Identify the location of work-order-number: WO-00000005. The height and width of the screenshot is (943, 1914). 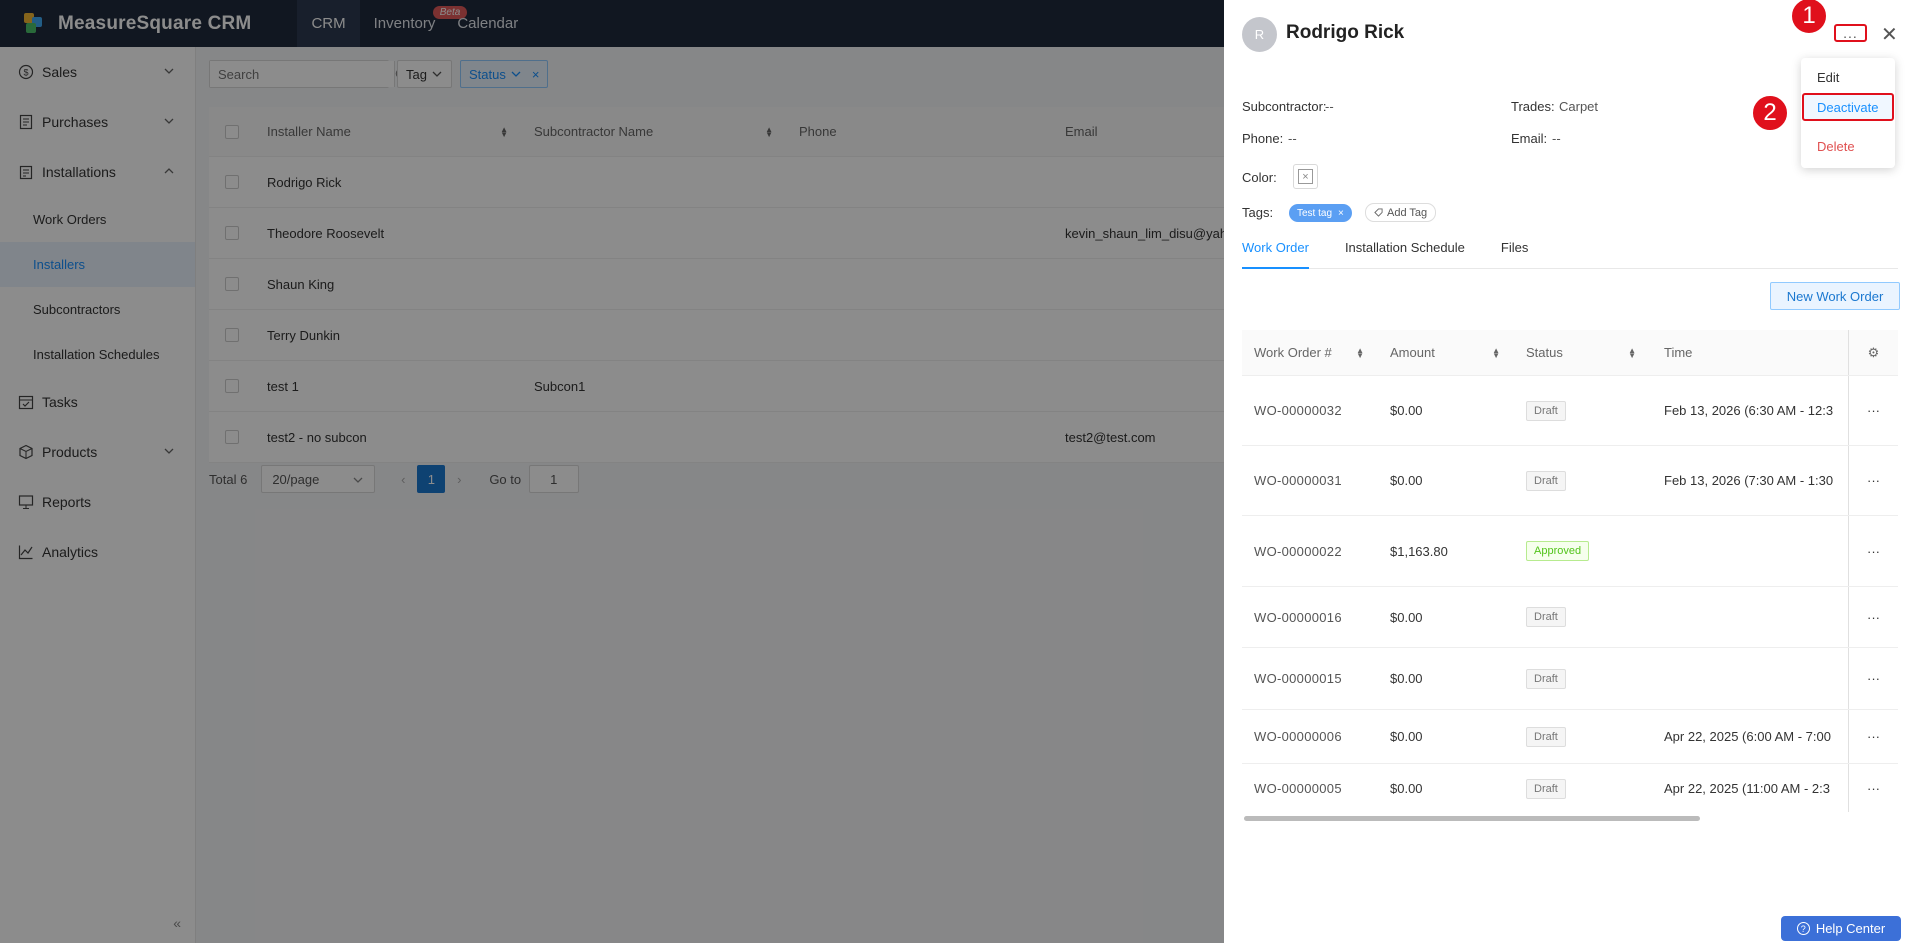
(1309, 788).